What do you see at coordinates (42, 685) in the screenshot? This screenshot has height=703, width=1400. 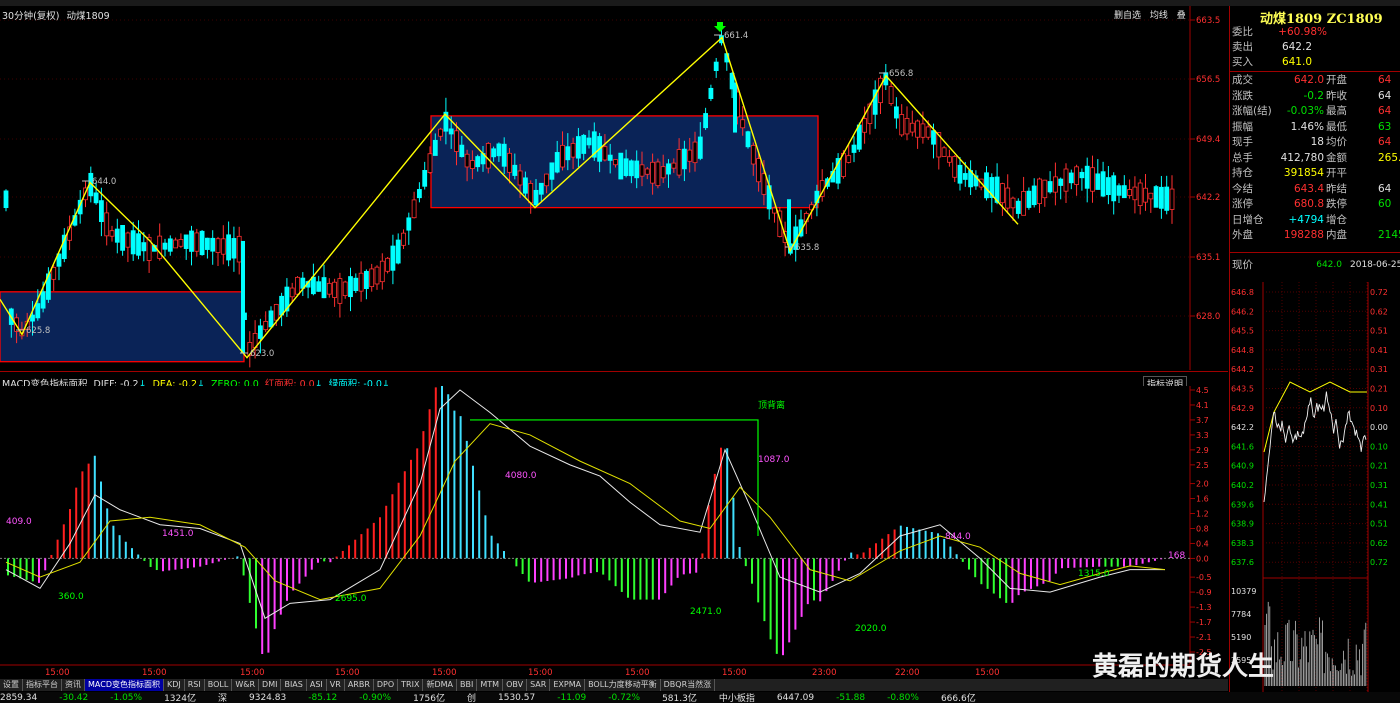 I see `indicator-tab: 指标平台` at bounding box center [42, 685].